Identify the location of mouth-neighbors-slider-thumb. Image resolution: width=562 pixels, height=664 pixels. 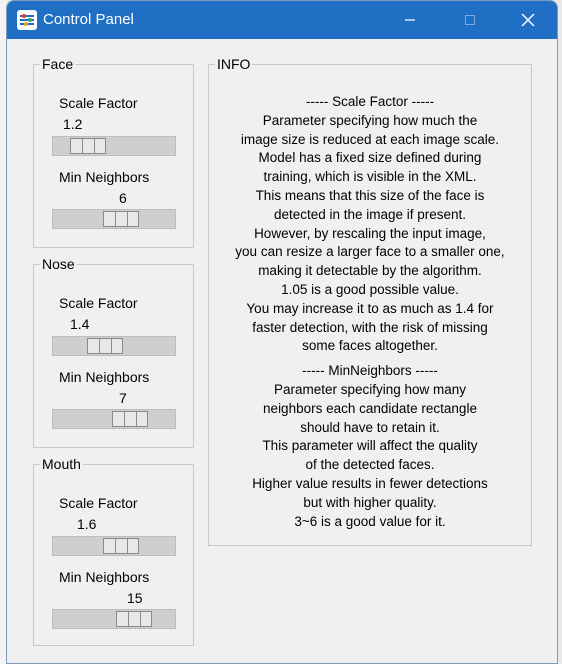
(134, 619).